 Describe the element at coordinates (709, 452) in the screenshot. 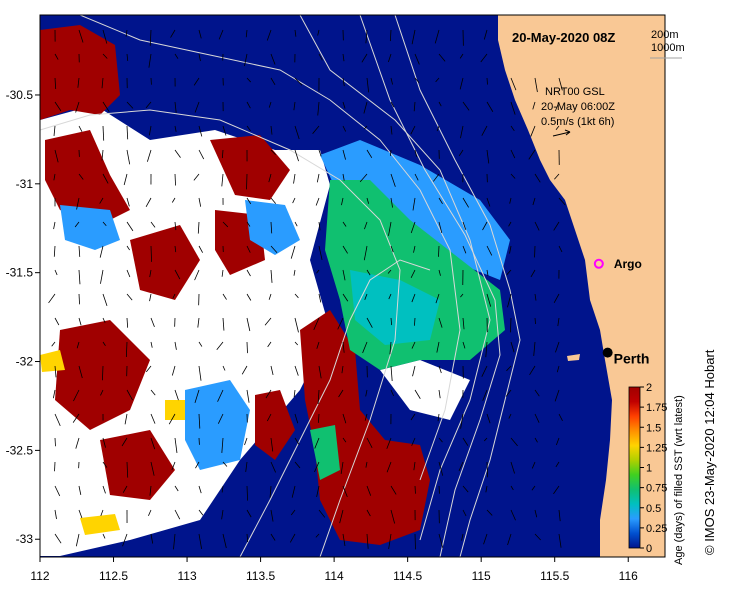

I see `credit-text: © IMOS 23-May-2020 12:04 Hobart` at that location.